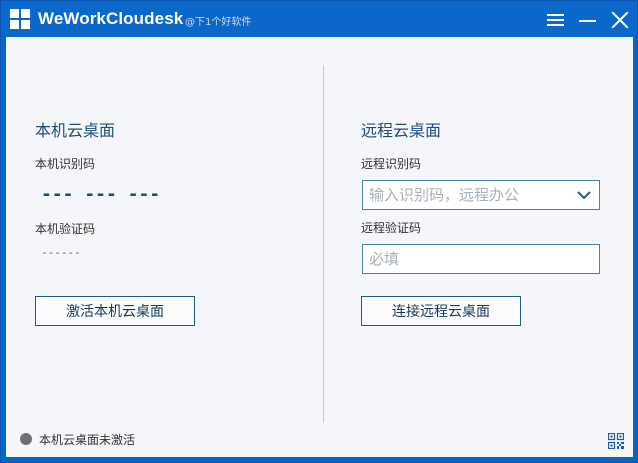 Image resolution: width=638 pixels, height=463 pixels. I want to click on local-verify-label: 本机验证码, so click(65, 229).